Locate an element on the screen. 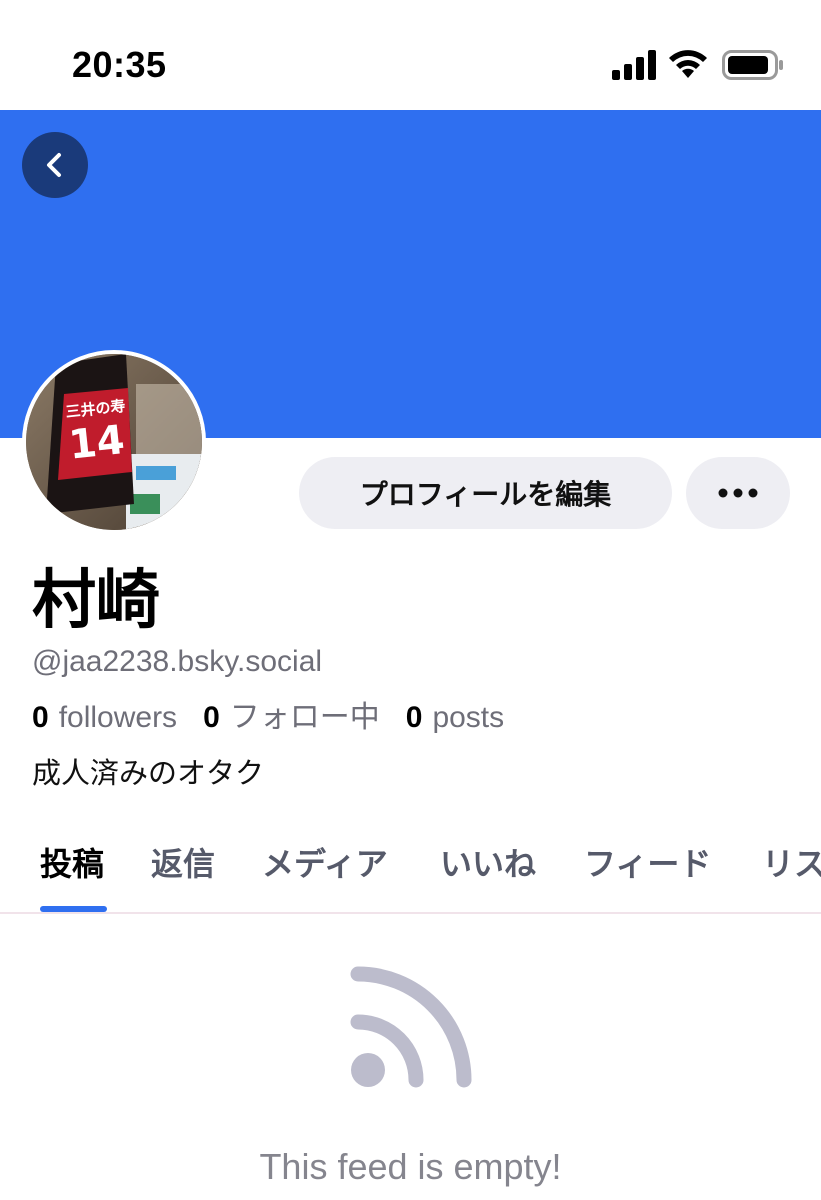  avatar: 三井の寿 14 is located at coordinates (114, 442).